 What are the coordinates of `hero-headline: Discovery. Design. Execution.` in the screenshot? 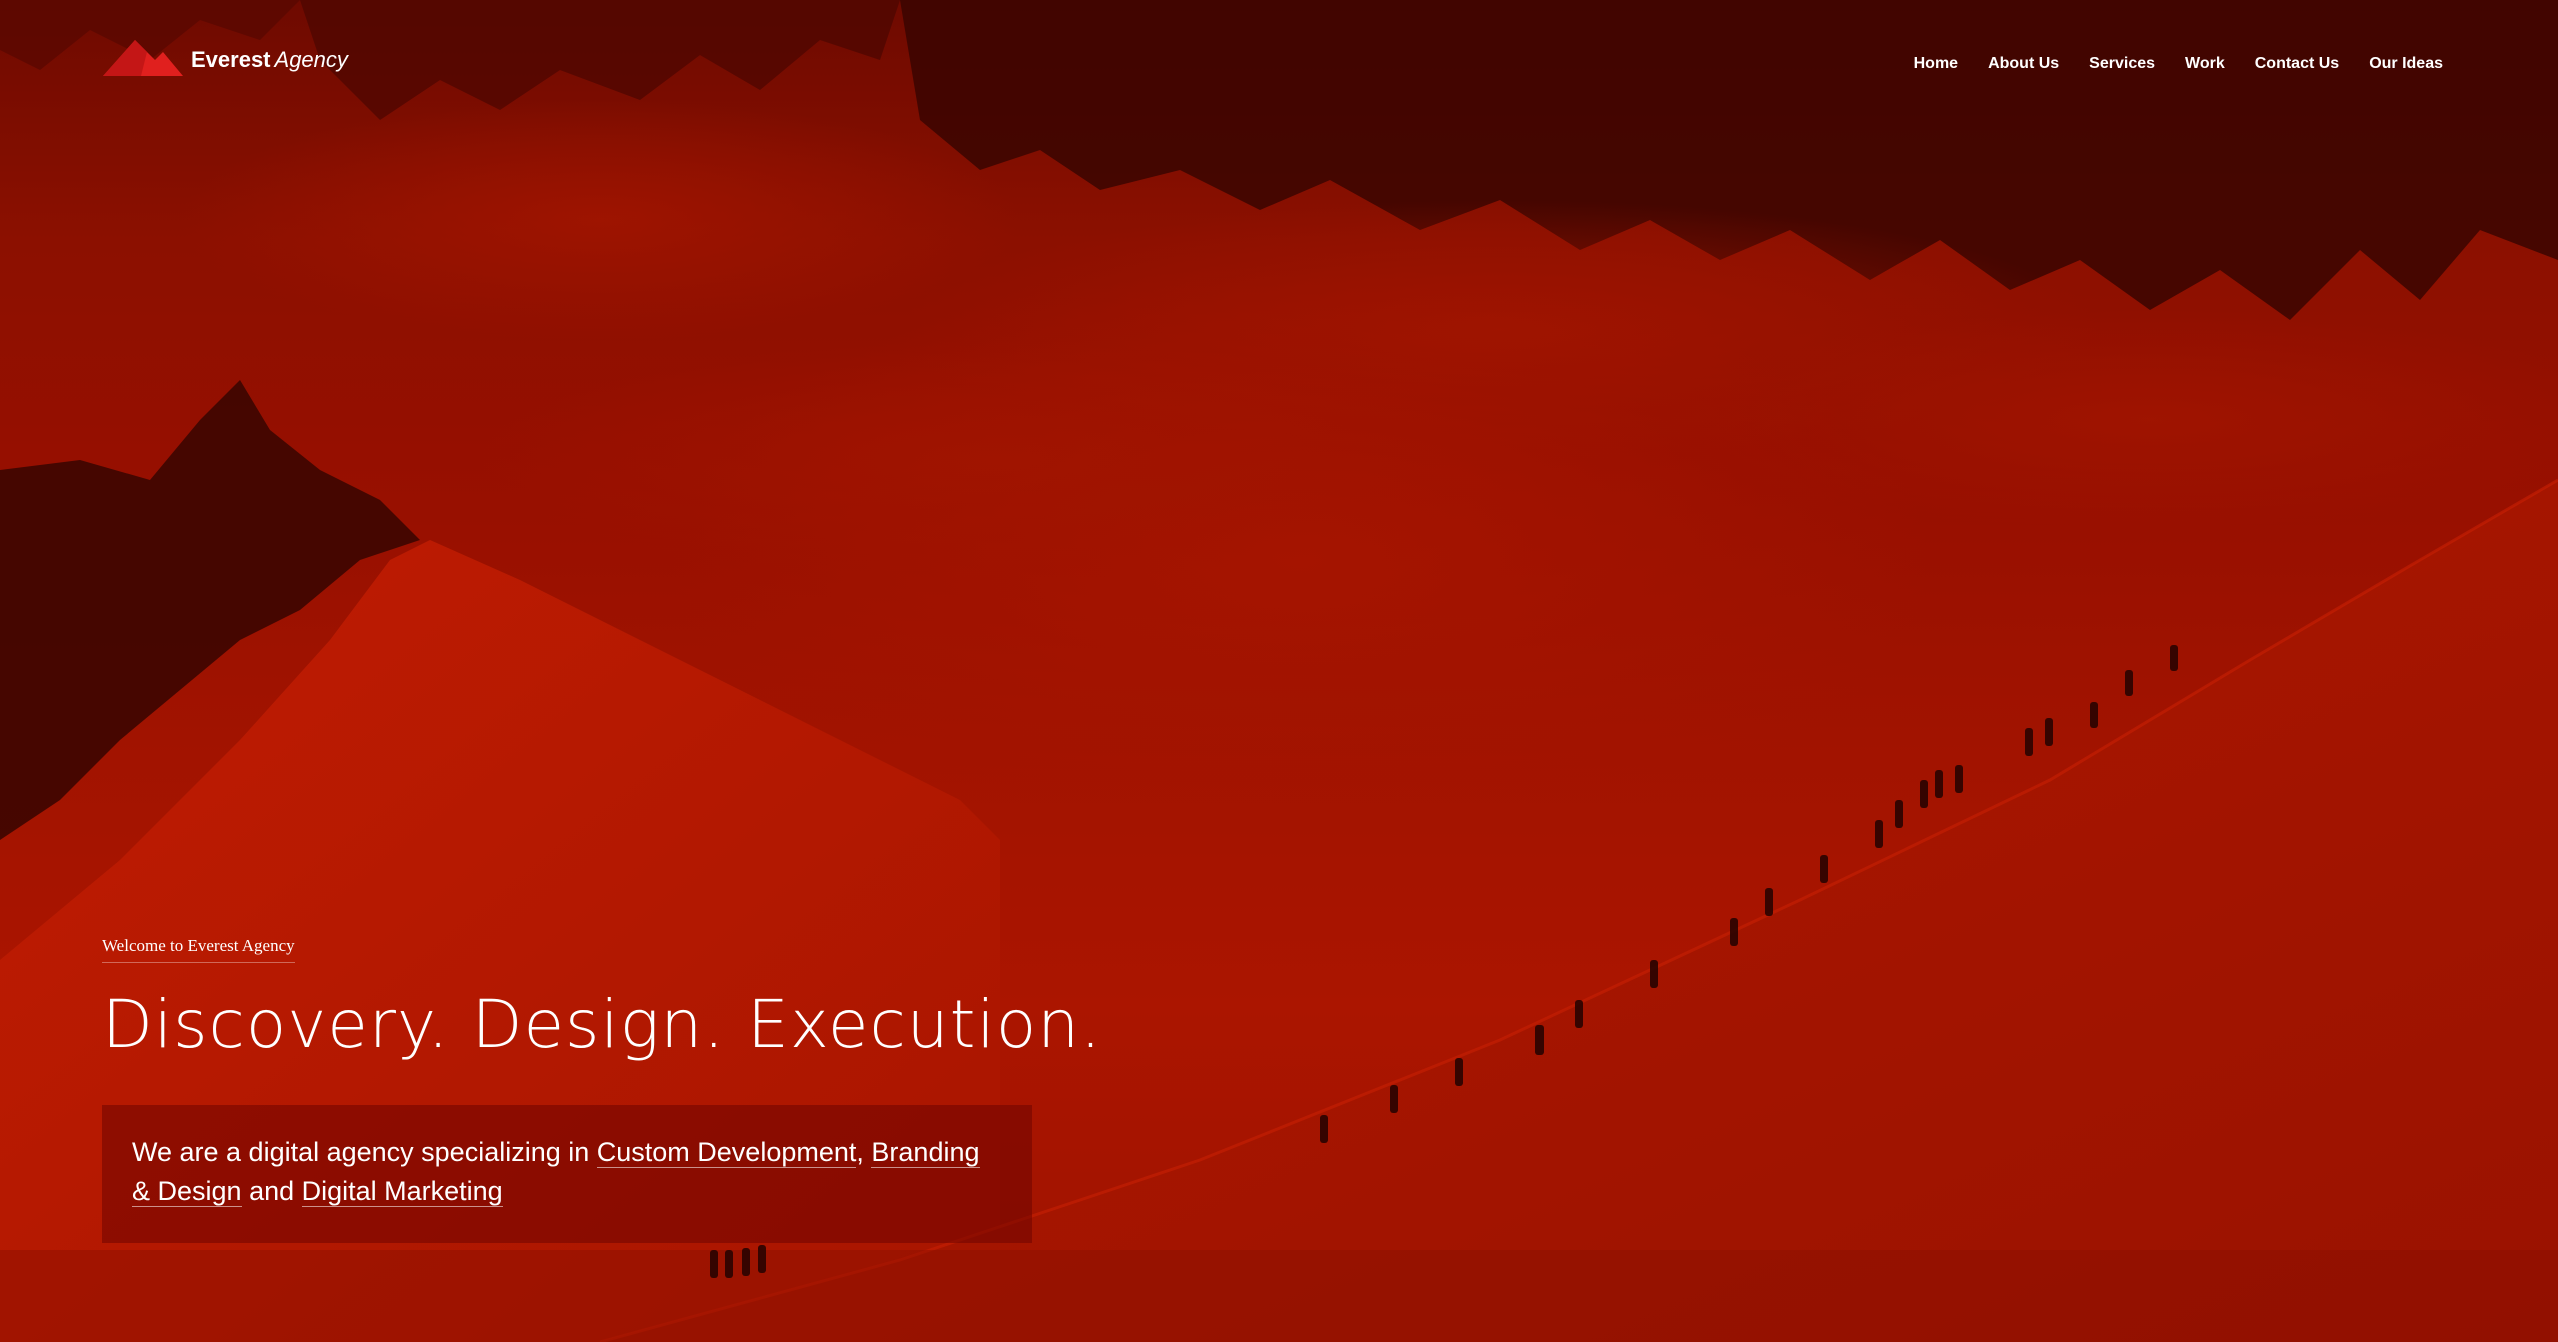 It's located at (602, 1024).